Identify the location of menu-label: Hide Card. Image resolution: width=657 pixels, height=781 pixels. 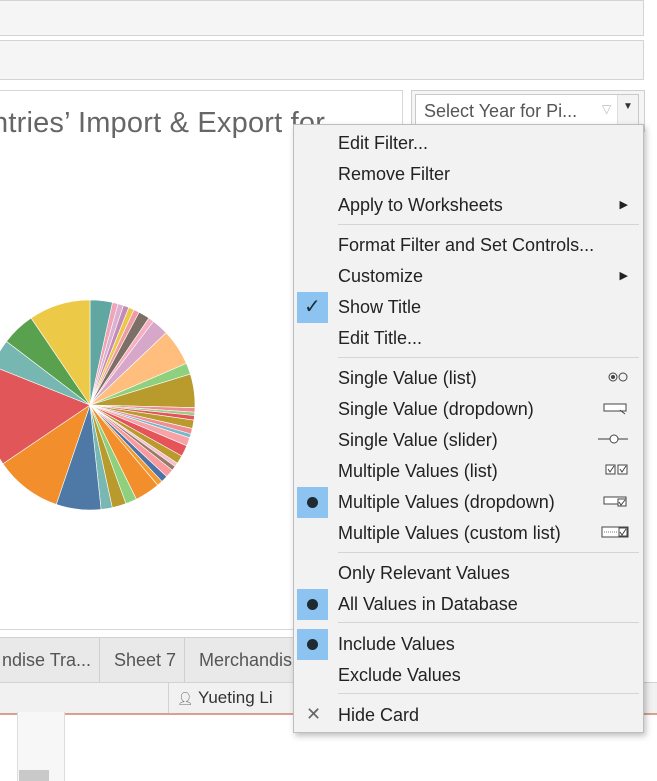
(379, 715).